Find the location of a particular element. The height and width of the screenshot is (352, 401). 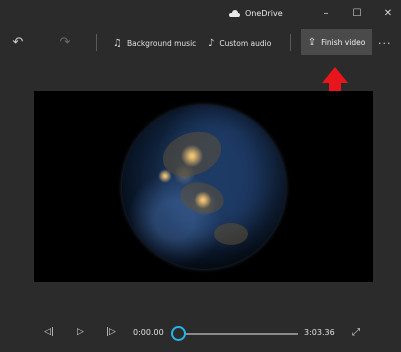

onedrive-cloud-icon is located at coordinates (234, 13).